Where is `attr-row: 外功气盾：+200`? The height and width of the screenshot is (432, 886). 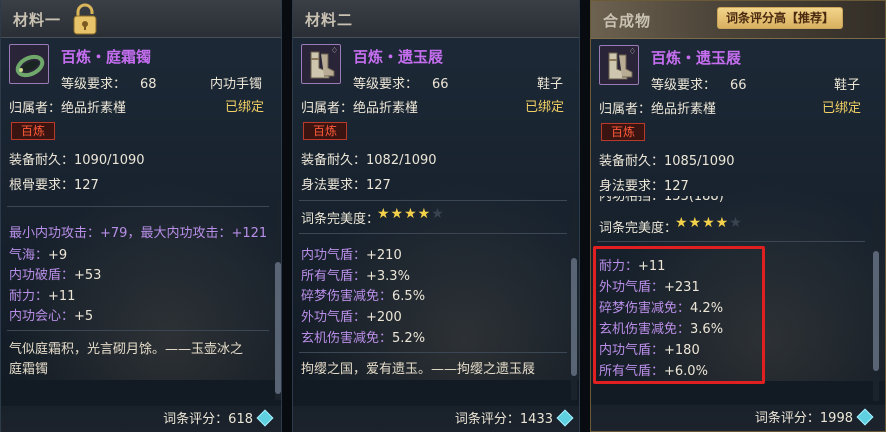
attr-row: 外功气盾：+200 is located at coordinates (351, 317).